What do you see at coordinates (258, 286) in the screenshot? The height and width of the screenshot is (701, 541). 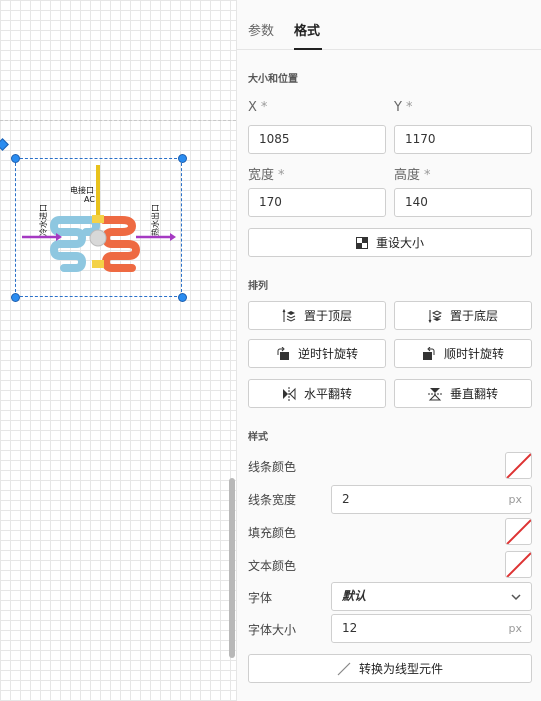 I see `arrange-title: 排列` at bounding box center [258, 286].